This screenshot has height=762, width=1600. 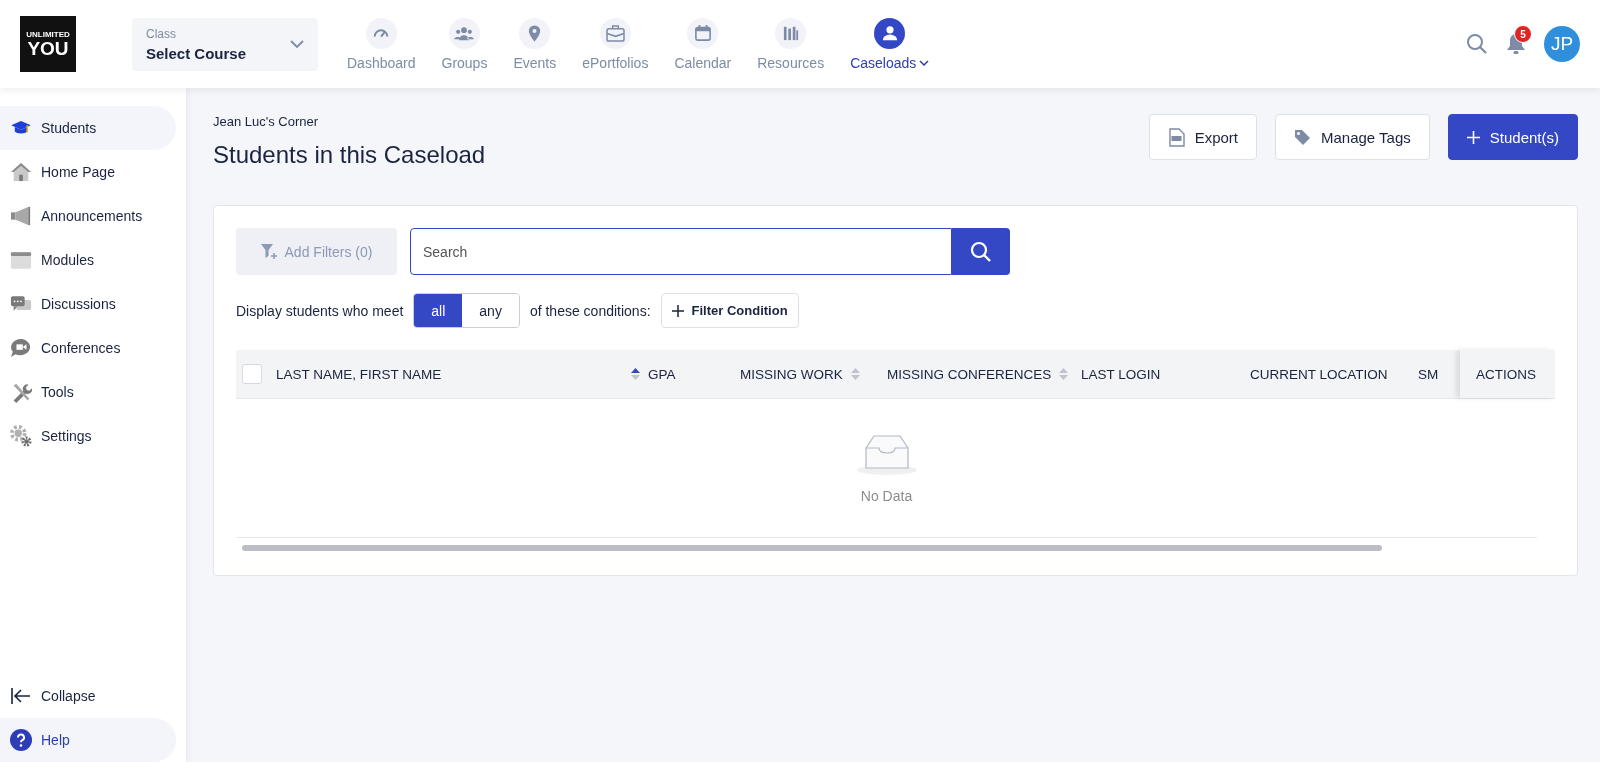 I want to click on filter-condition-button: Filter Condition, so click(x=729, y=310).